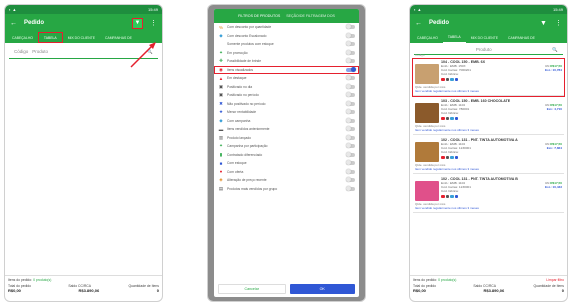 Image resolution: width=573 pixels, height=306 pixels. What do you see at coordinates (137, 23) in the screenshot?
I see `filter-button: ▼` at bounding box center [137, 23].